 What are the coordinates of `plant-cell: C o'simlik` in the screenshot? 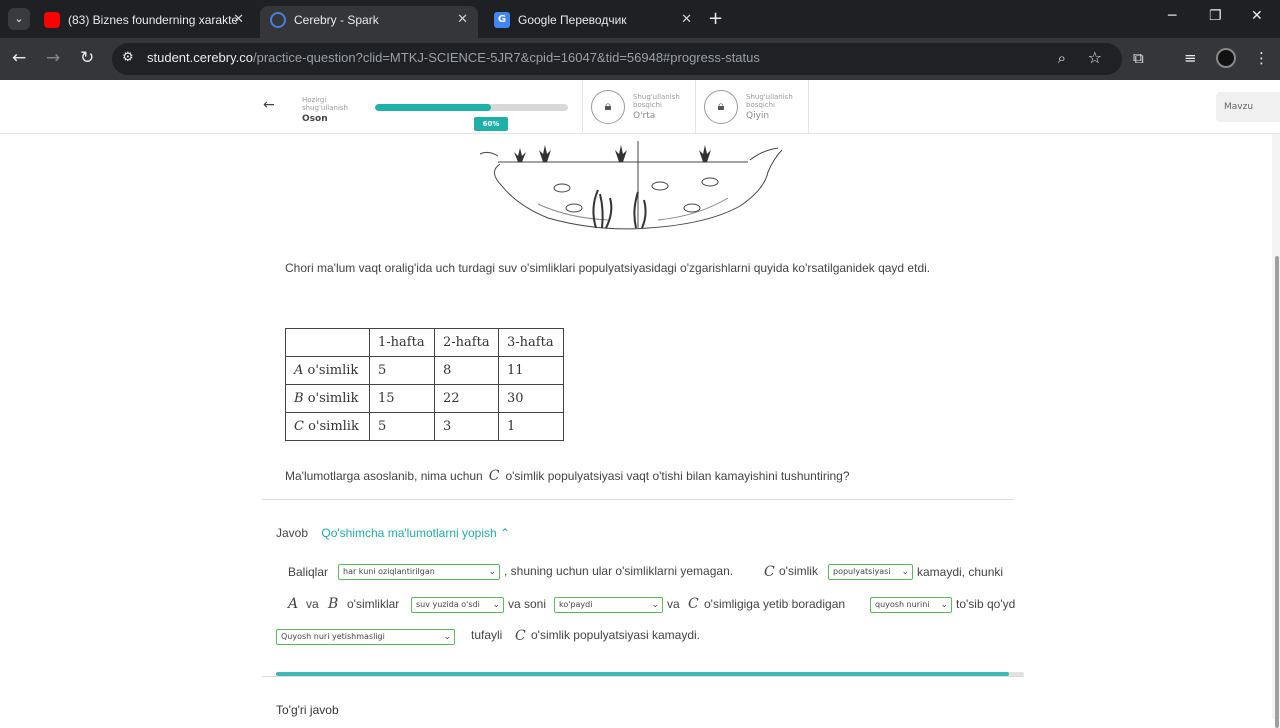 It's located at (327, 426).